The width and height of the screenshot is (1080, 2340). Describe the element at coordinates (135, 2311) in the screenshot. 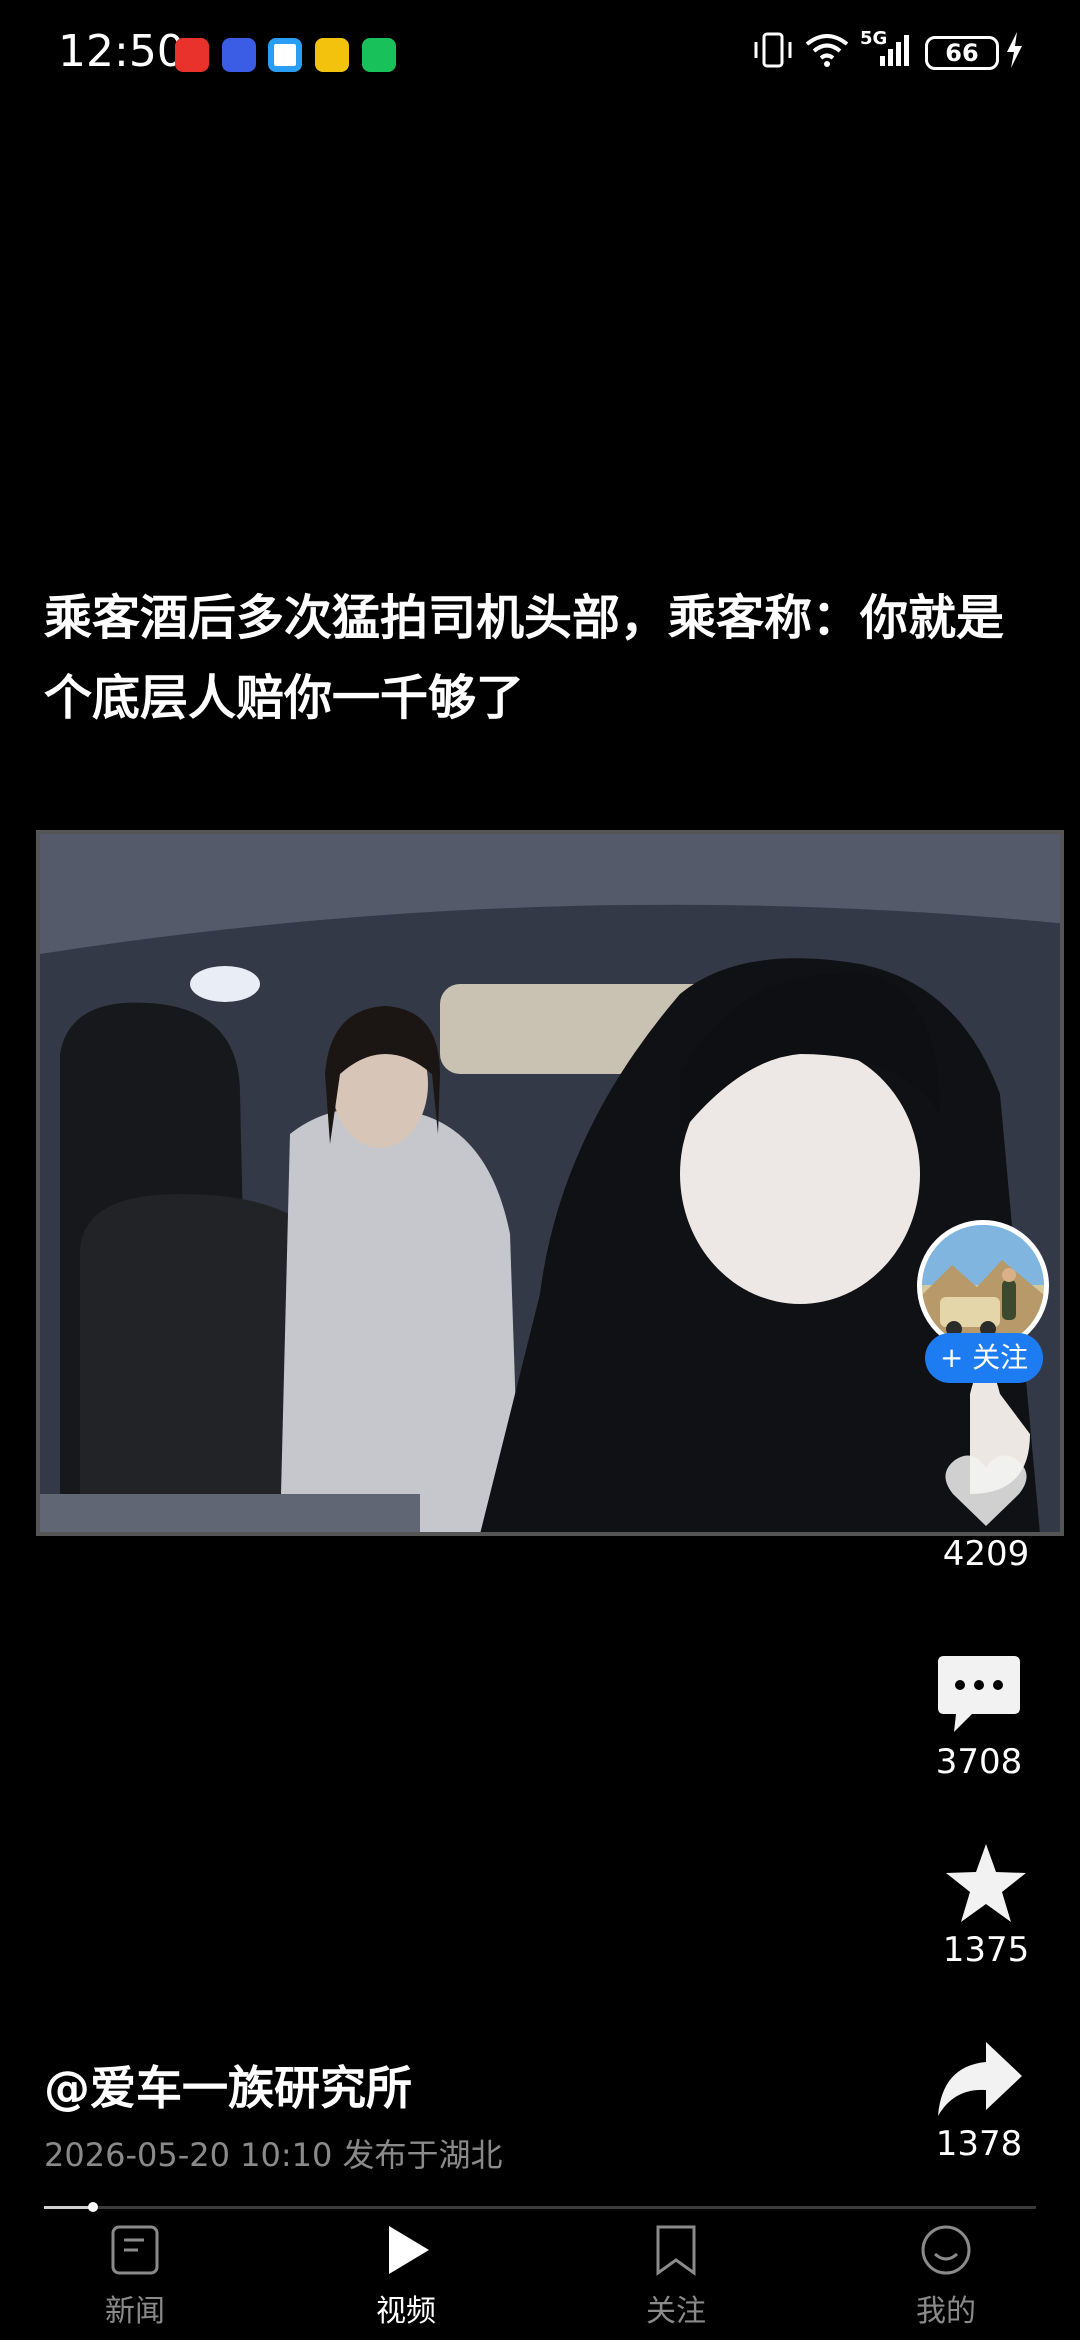

I see `nav-label-news: 新闻` at that location.